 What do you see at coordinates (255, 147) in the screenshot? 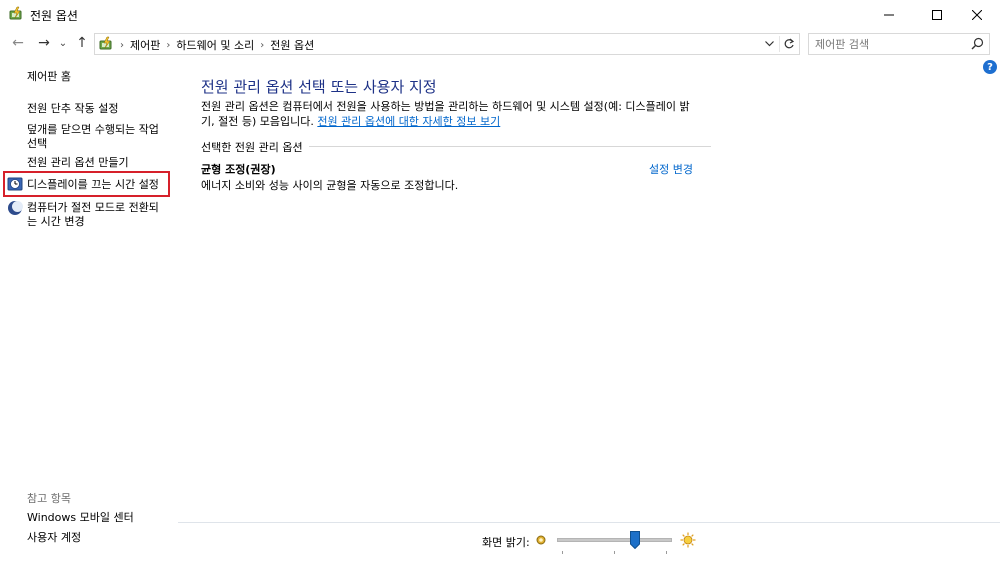
I see `section-heading: 선택한 전원 관리 옵션` at bounding box center [255, 147].